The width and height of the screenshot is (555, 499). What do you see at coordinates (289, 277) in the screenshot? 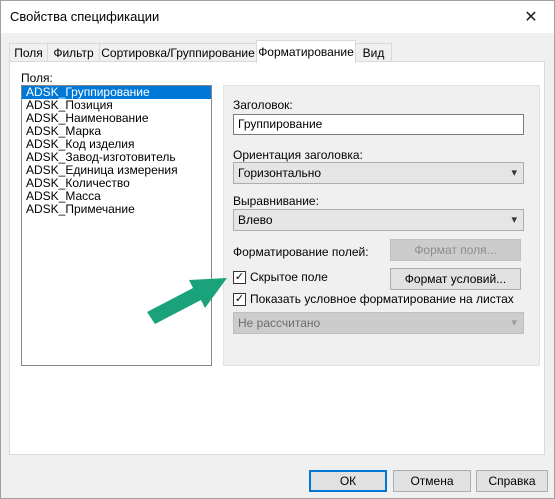
I see `hidden-field-label: Скрытое поле` at bounding box center [289, 277].